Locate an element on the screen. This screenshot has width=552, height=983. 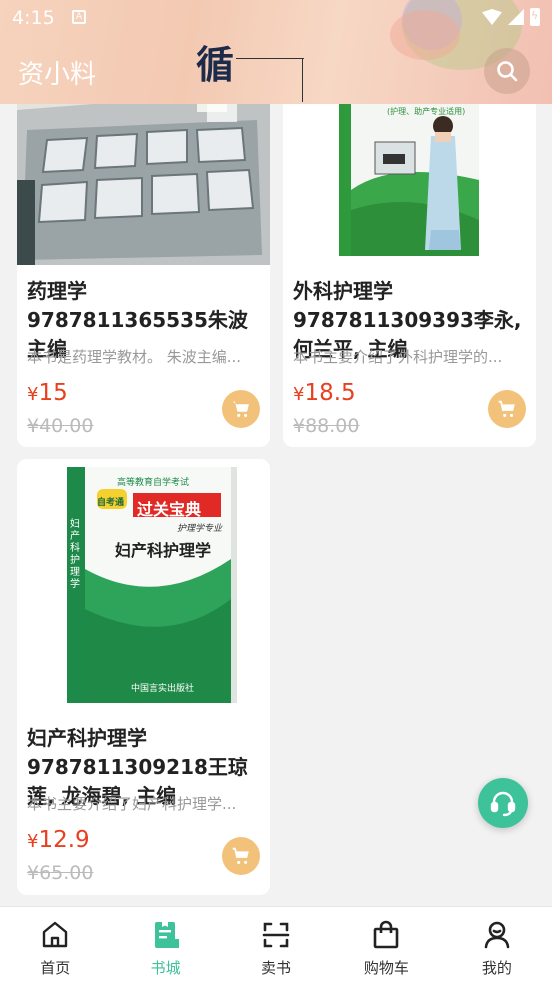
status-bar: 4:15 A is located at coordinates (276, 19).